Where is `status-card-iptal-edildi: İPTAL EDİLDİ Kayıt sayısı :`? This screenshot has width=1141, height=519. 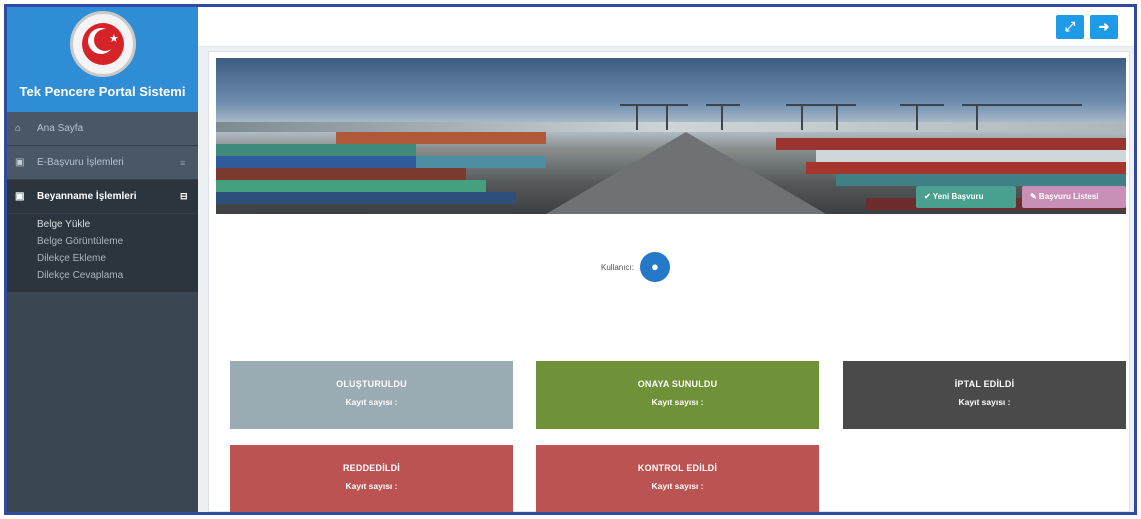 status-card-iptal-edildi: İPTAL EDİLDİ Kayıt sayısı : is located at coordinates (984, 395).